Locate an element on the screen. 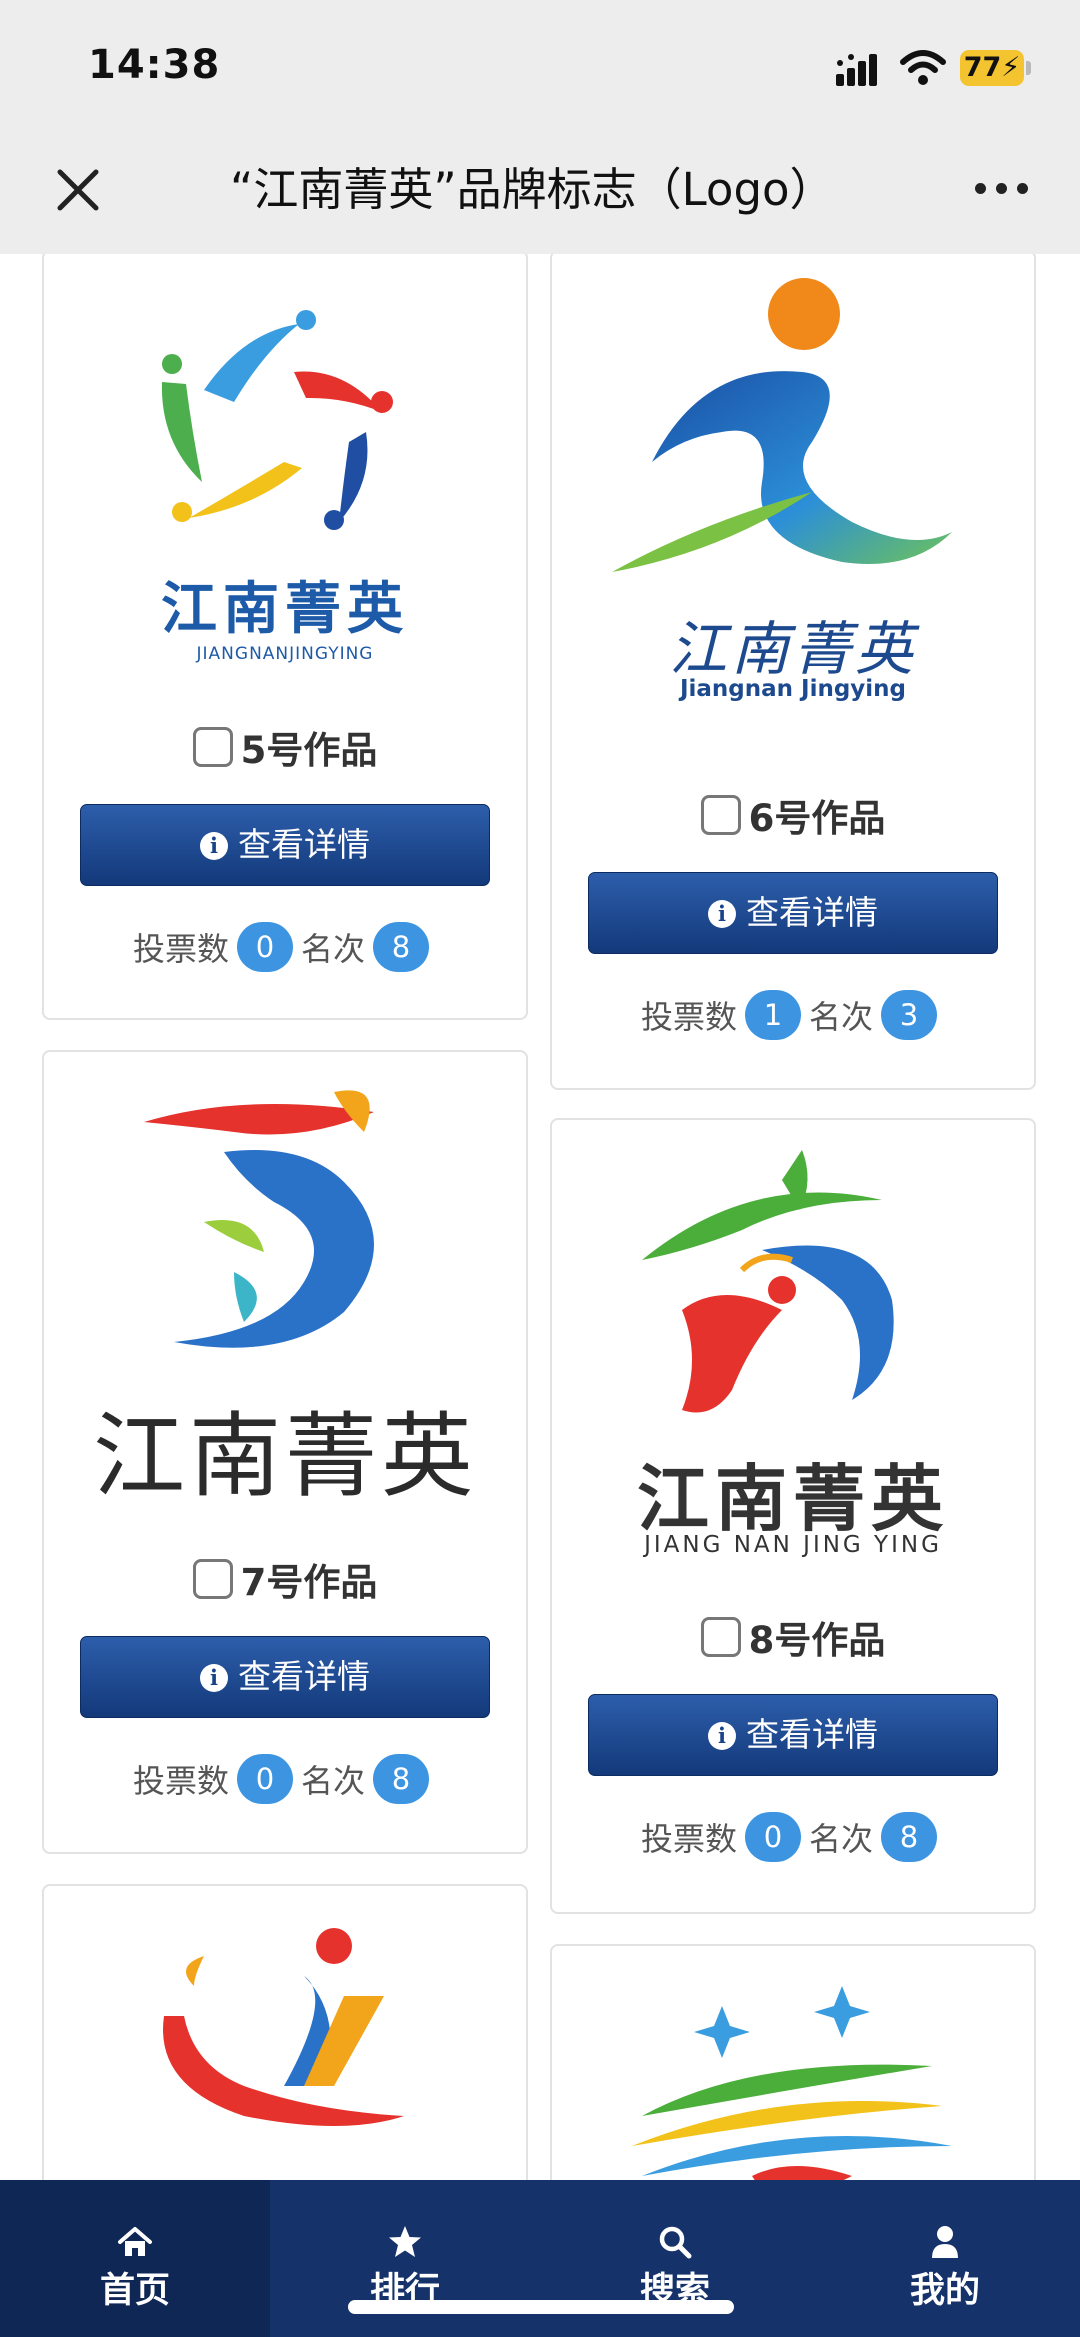 The width and height of the screenshot is (1080, 2337). view-details-label-5: 查看详情 is located at coordinates (304, 844).